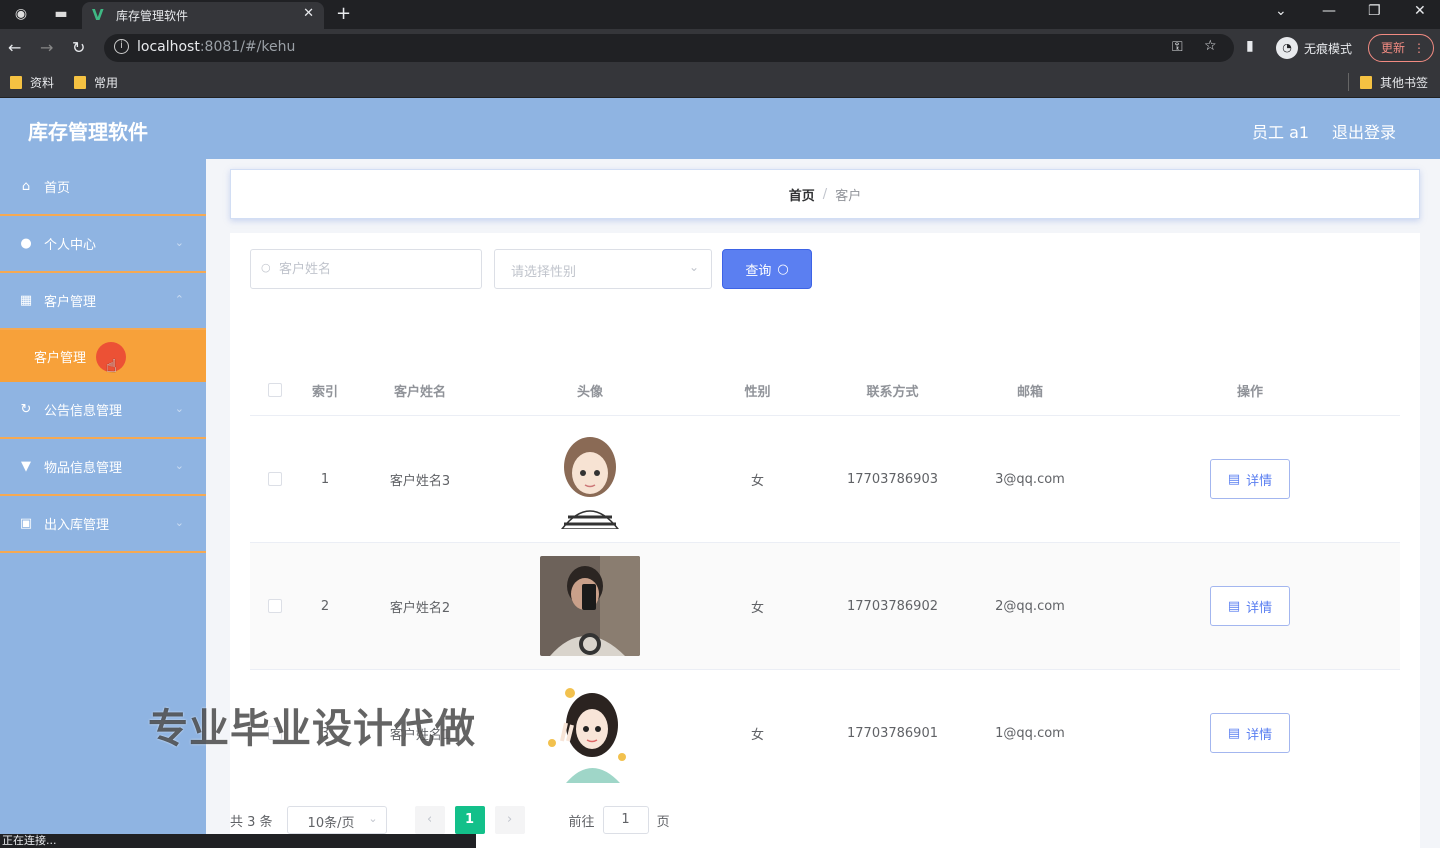  What do you see at coordinates (308, 13) in the screenshot?
I see `tab-close-icon: ✕` at bounding box center [308, 13].